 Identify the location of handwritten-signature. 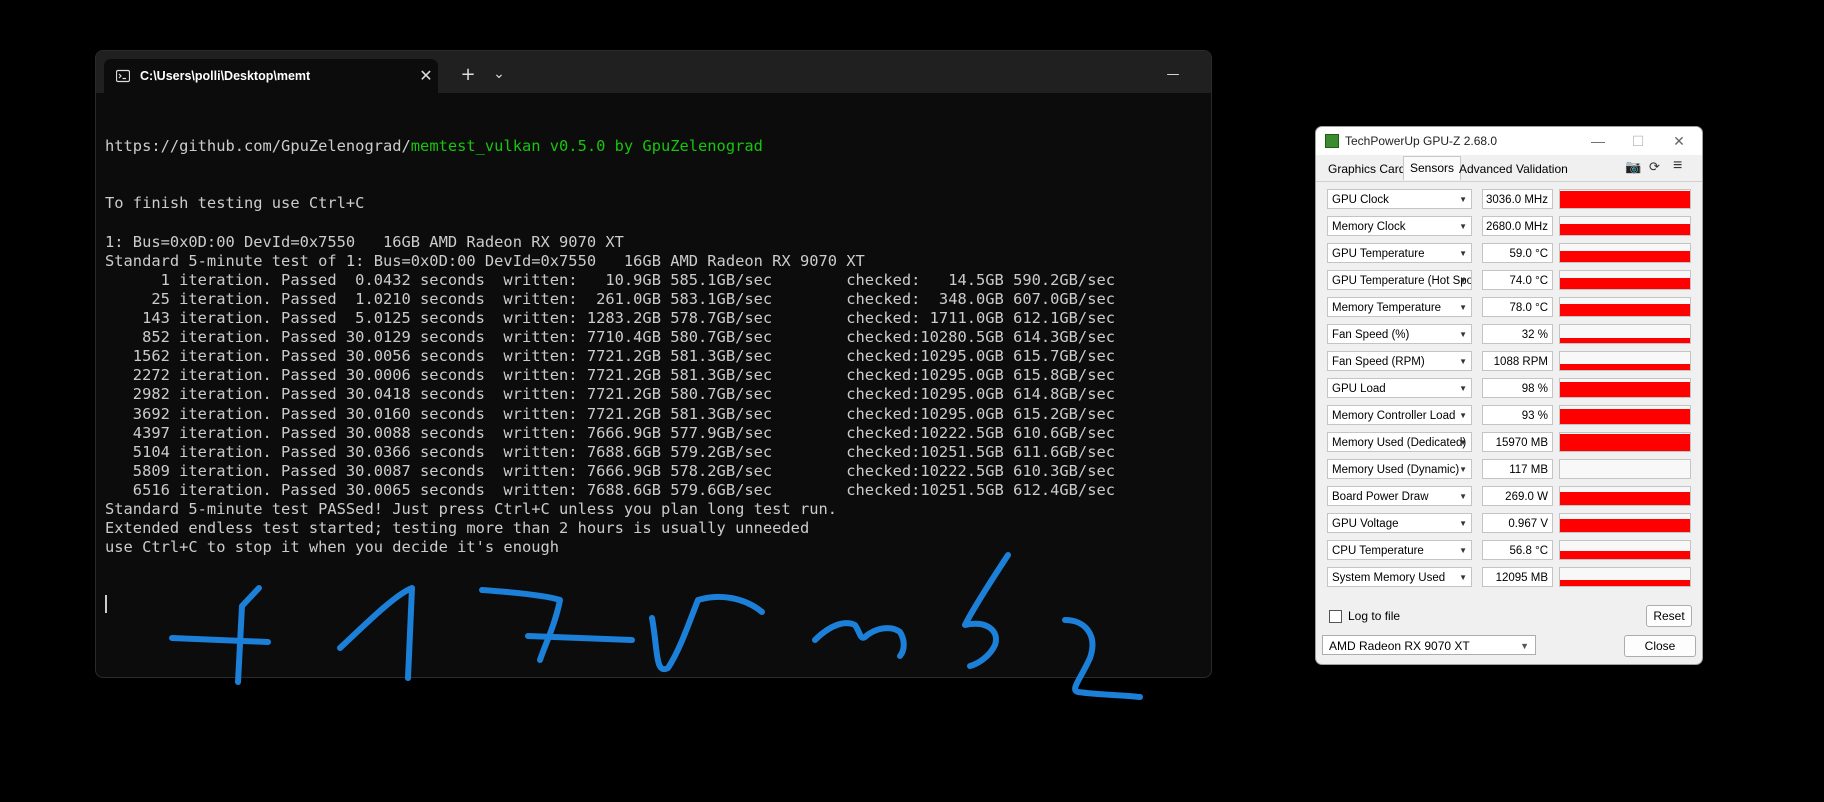
(656, 626).